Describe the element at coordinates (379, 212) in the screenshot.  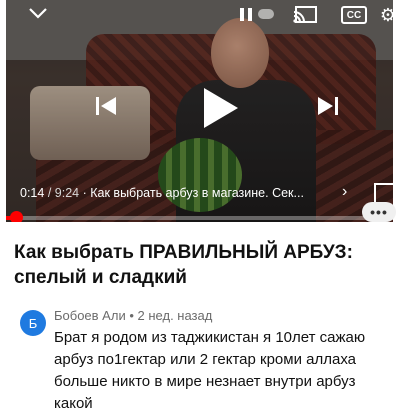
I see `more-options-button: •••` at that location.